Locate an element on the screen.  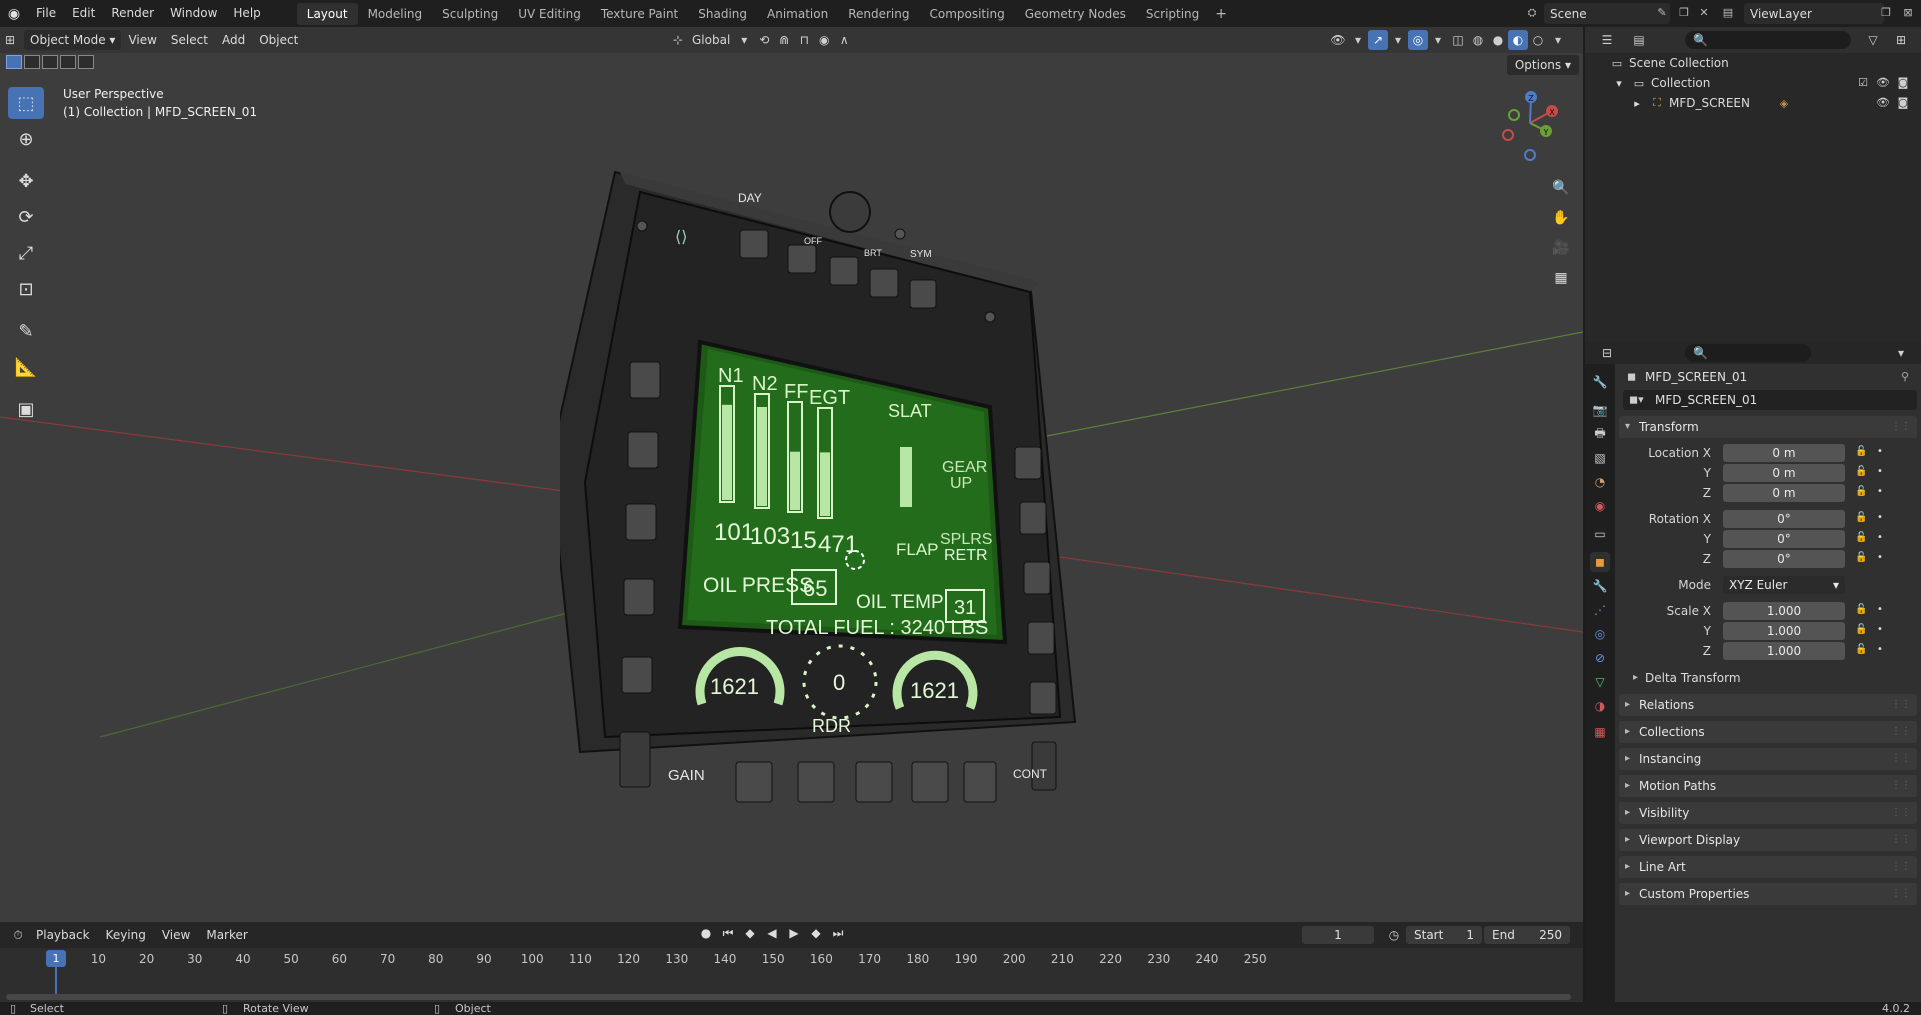
jump-end-icon: ⏭ is located at coordinates (838, 933).